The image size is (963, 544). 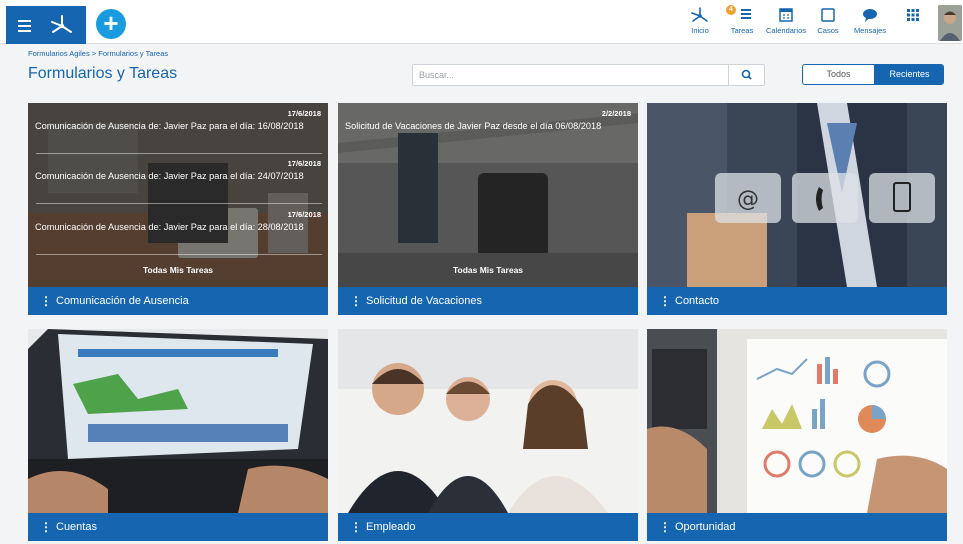 I want to click on search-input, so click(x=574, y=75).